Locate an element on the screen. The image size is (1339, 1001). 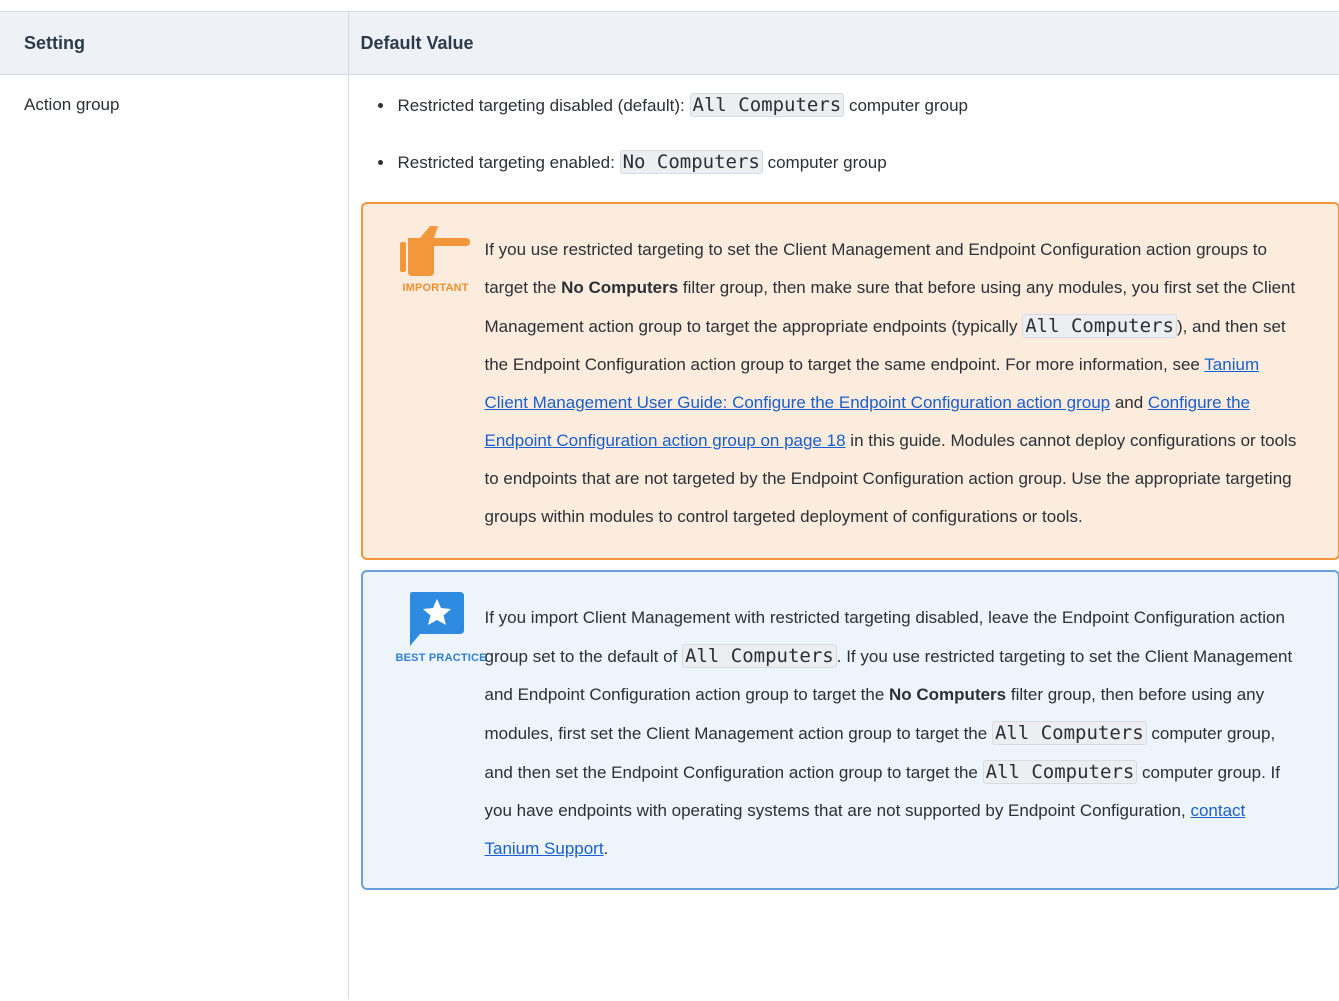
note-text: and is located at coordinates (1129, 402).